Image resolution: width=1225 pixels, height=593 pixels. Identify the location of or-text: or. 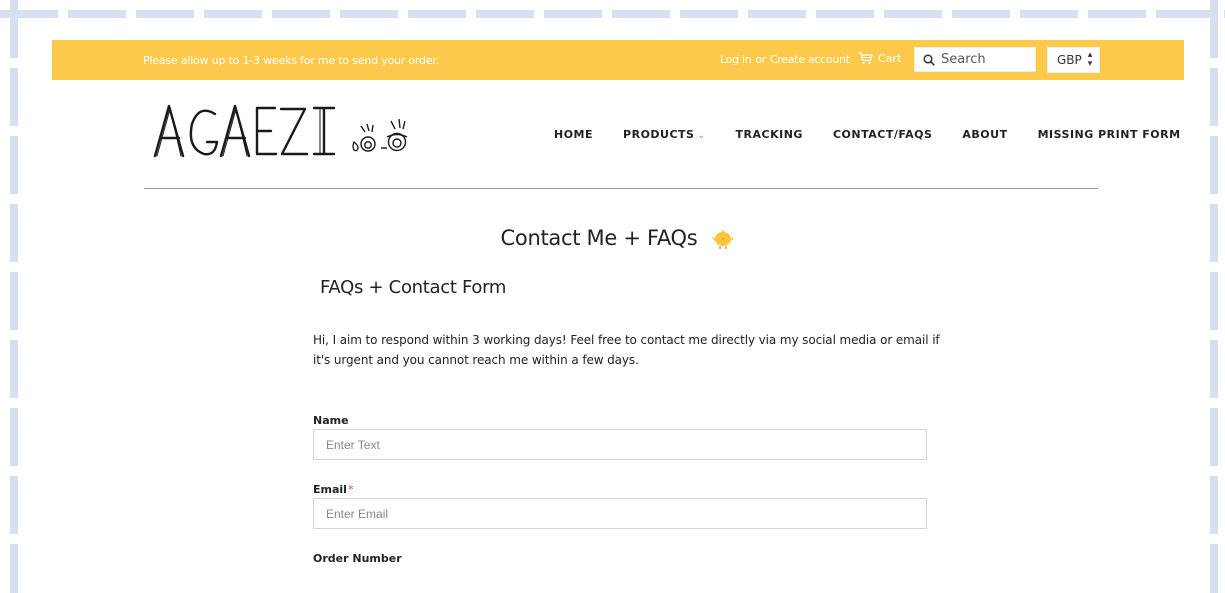
(761, 59).